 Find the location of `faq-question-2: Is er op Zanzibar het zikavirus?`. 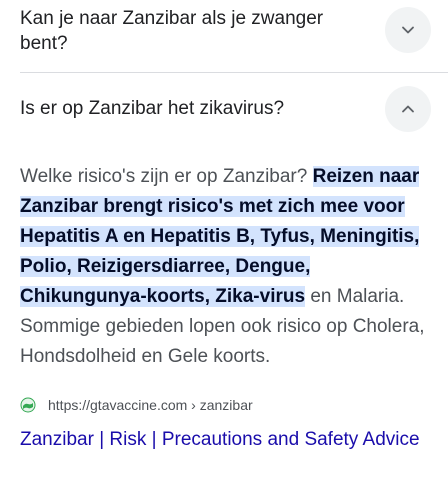

faq-question-2: Is er op Zanzibar het zikavirus? is located at coordinates (152, 108).